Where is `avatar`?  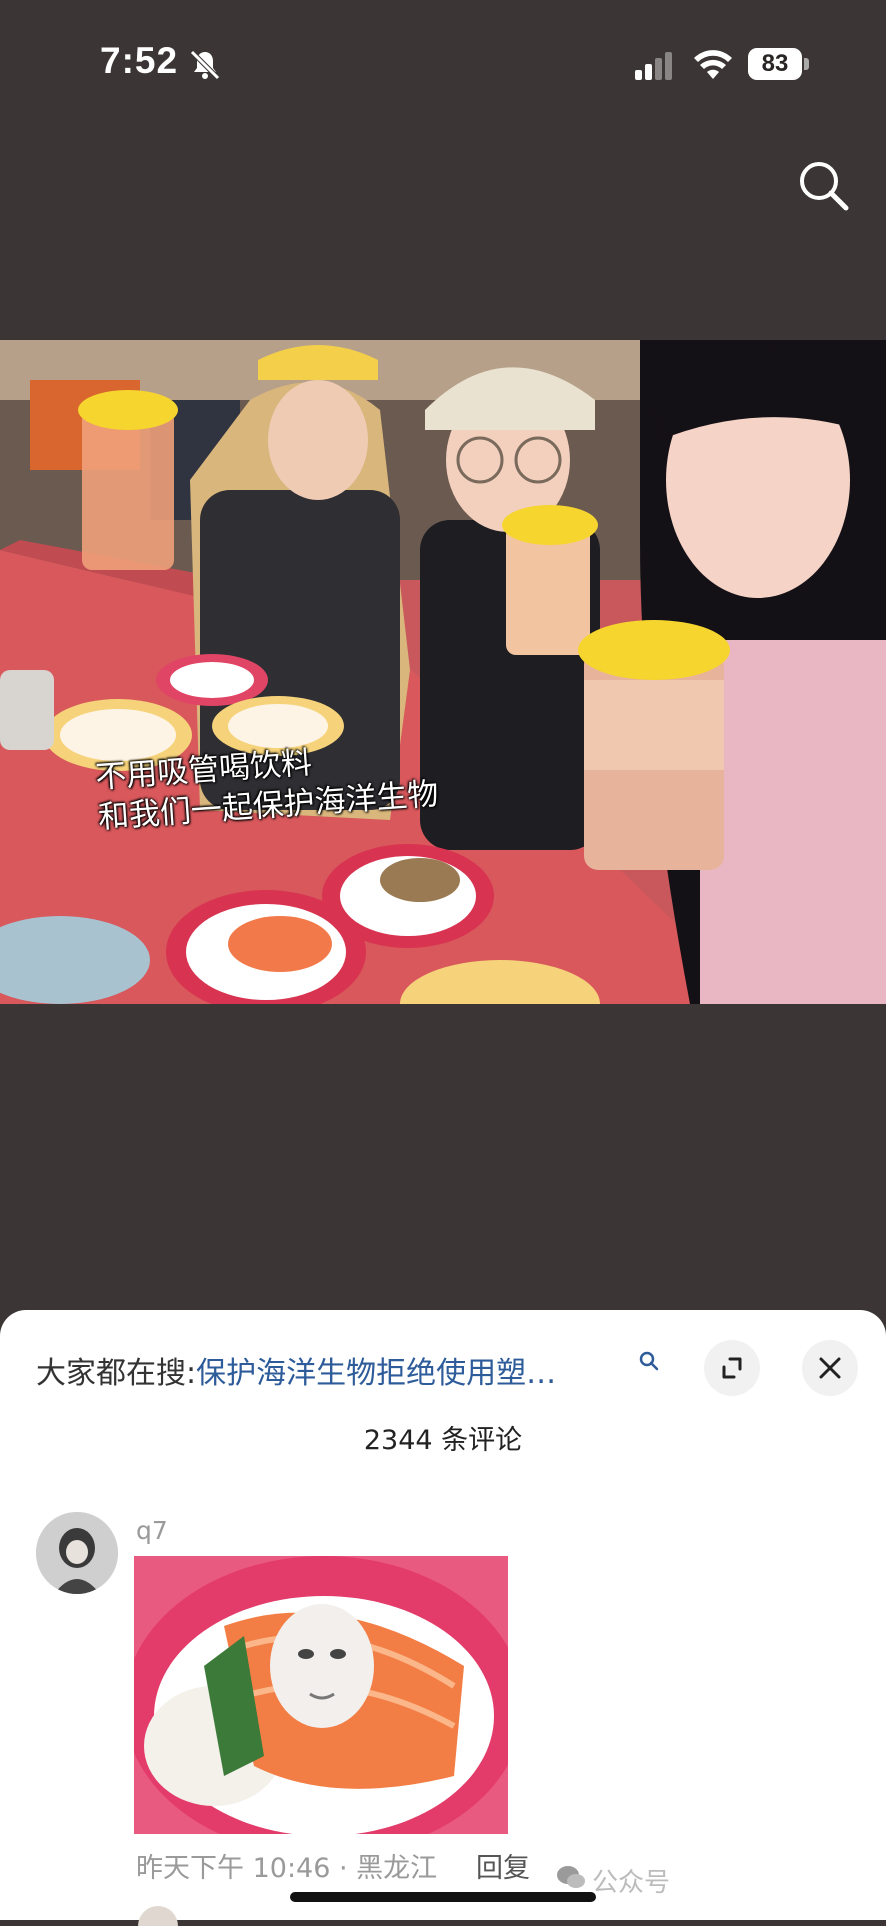 avatar is located at coordinates (77, 1553).